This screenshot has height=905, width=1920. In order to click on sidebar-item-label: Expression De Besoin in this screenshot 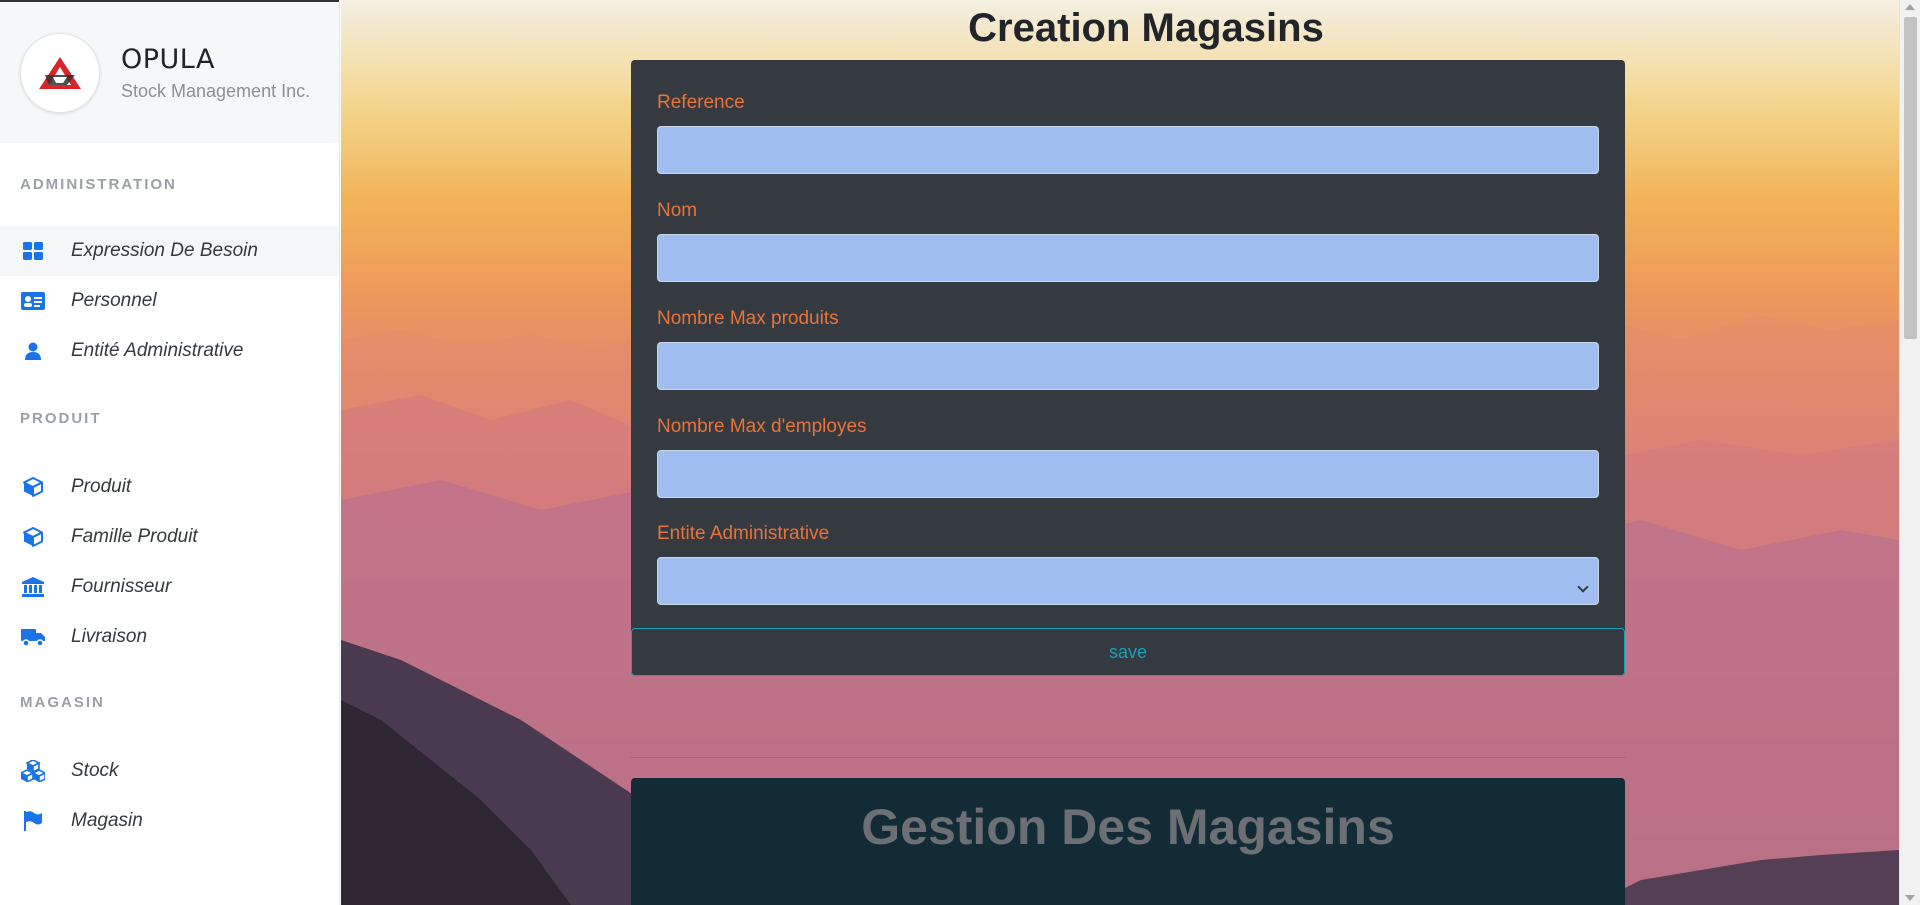, I will do `click(164, 250)`.